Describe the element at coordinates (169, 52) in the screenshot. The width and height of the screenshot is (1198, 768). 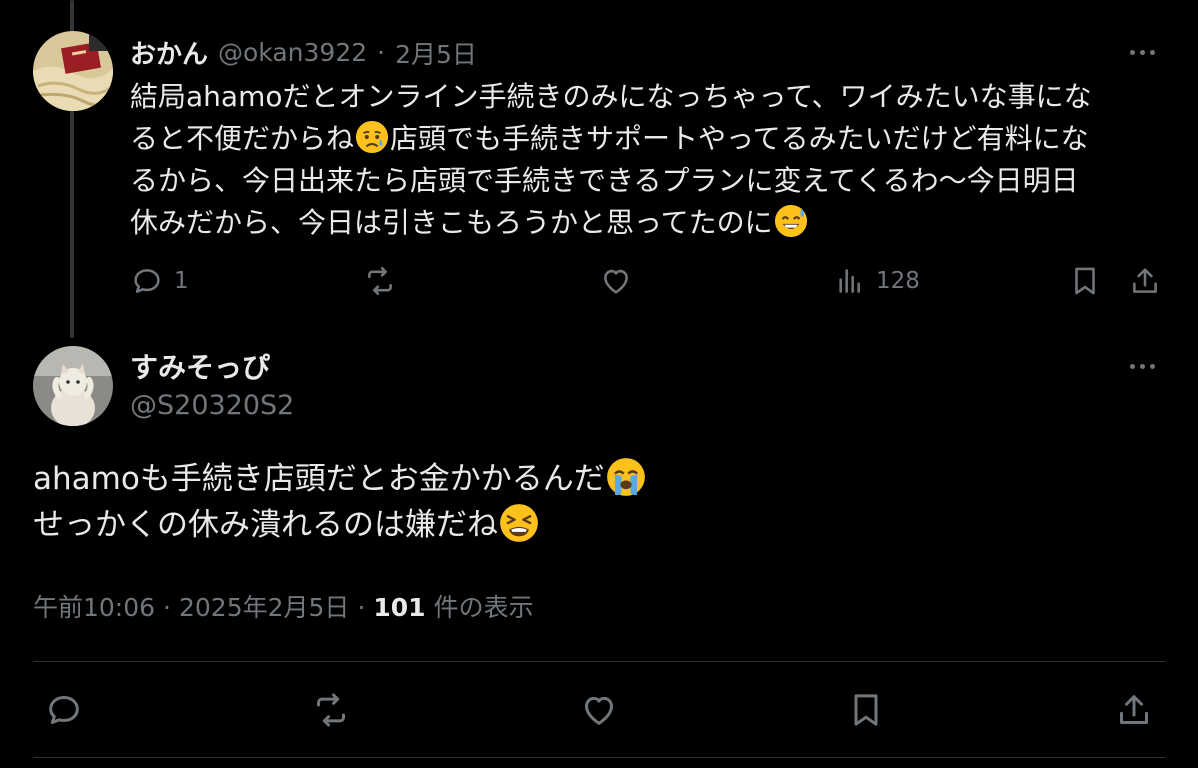
I see `display-name: おかん` at that location.